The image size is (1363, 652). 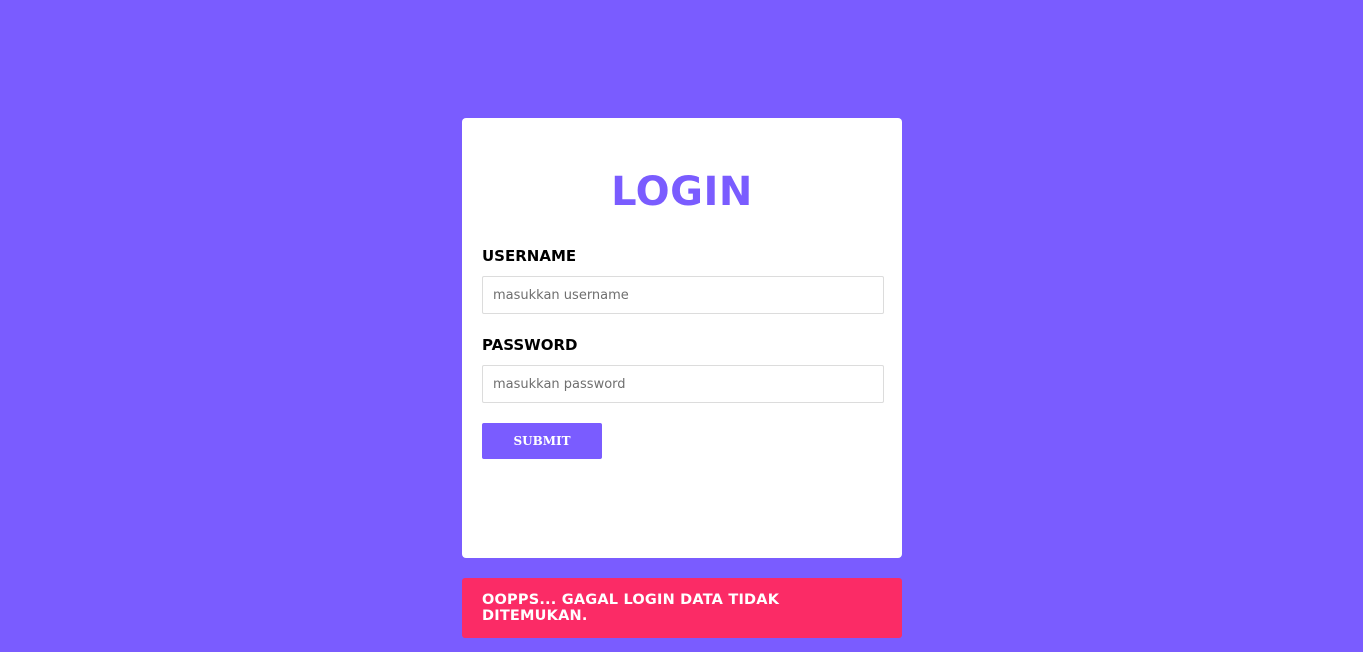 What do you see at coordinates (683, 295) in the screenshot?
I see `username-input` at bounding box center [683, 295].